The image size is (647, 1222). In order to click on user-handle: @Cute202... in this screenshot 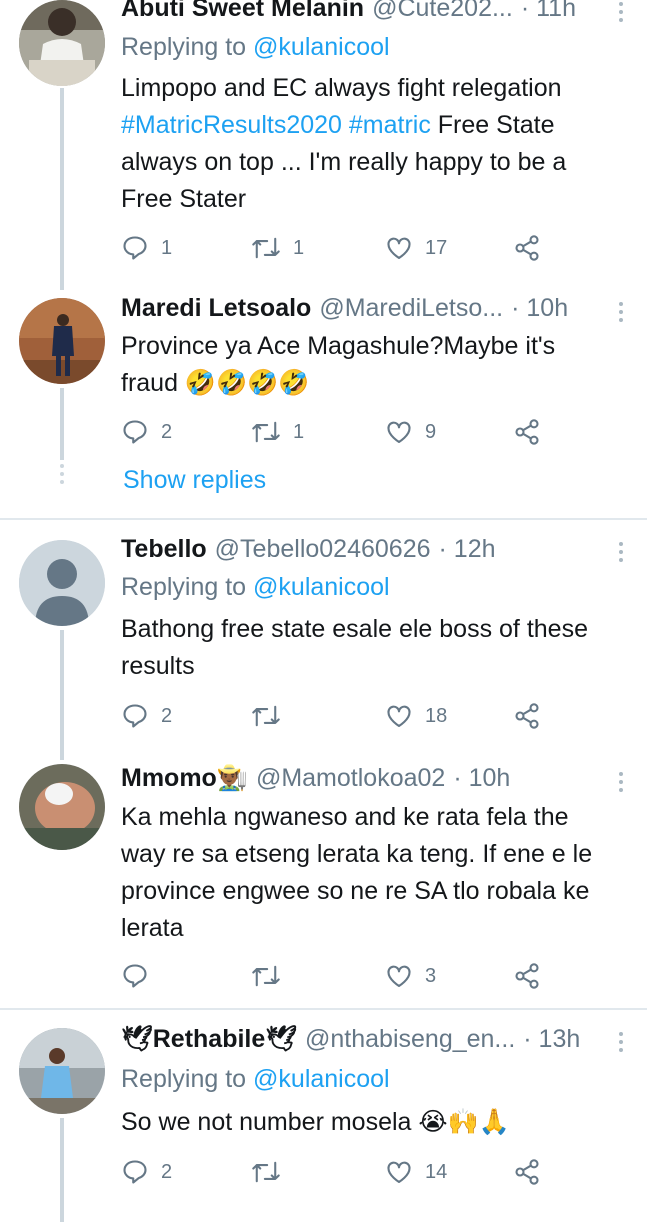, I will do `click(442, 11)`.